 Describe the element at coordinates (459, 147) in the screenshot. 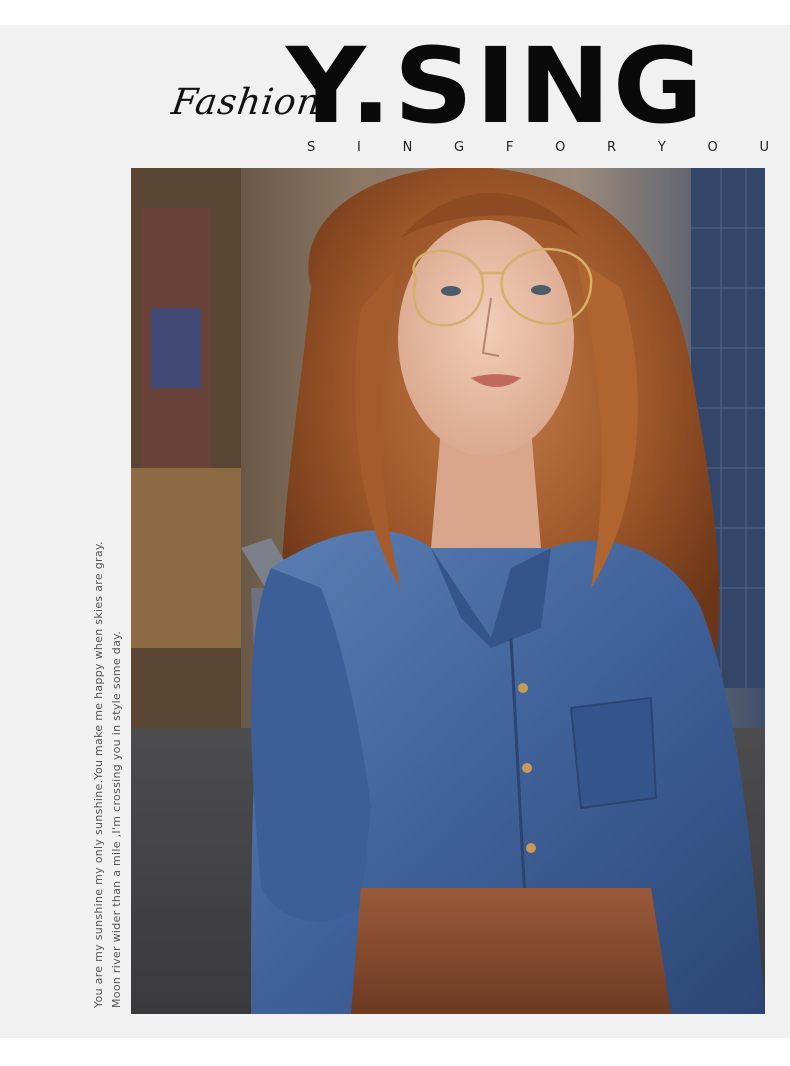

I see `tagline-letter: G` at that location.